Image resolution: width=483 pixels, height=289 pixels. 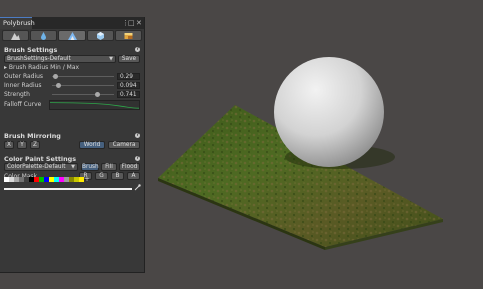 I want to click on maximize-icon: □, so click(x=131, y=23).